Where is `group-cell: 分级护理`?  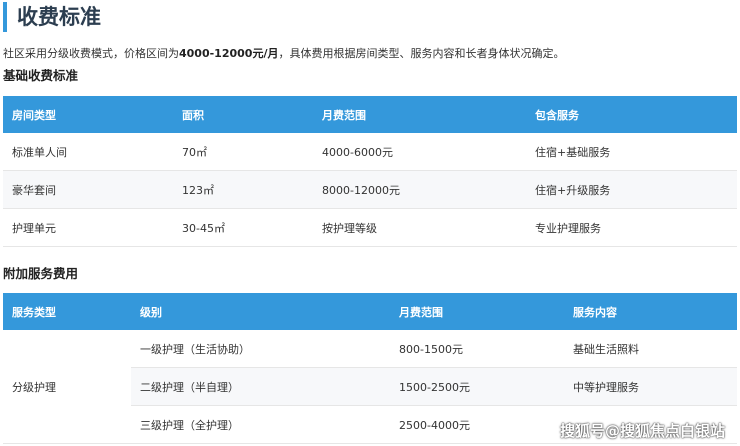
group-cell: 分级护理 is located at coordinates (67, 387).